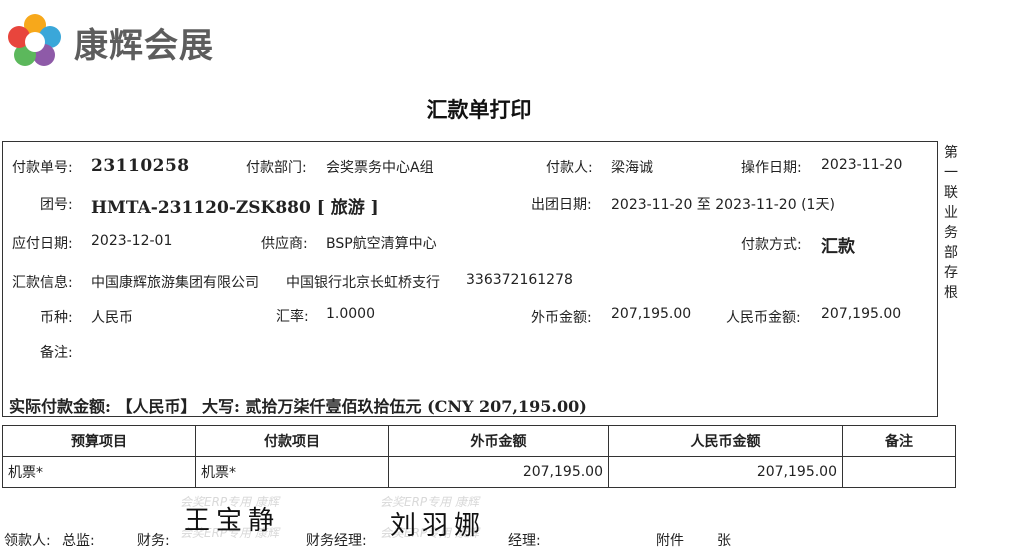 The height and width of the screenshot is (555, 1013). I want to click on currency-value: 人民币, so click(112, 318).